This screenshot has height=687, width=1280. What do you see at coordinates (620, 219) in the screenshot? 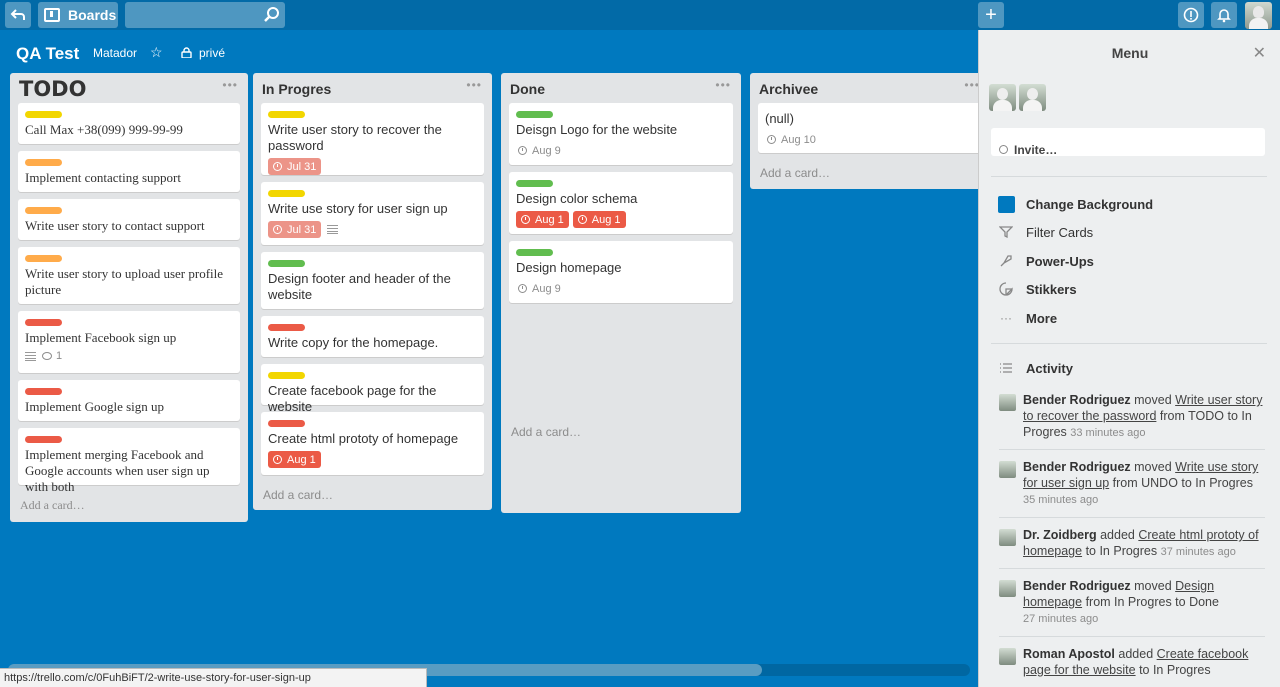
I see `card-badges: Aug 1 Aug 1` at bounding box center [620, 219].